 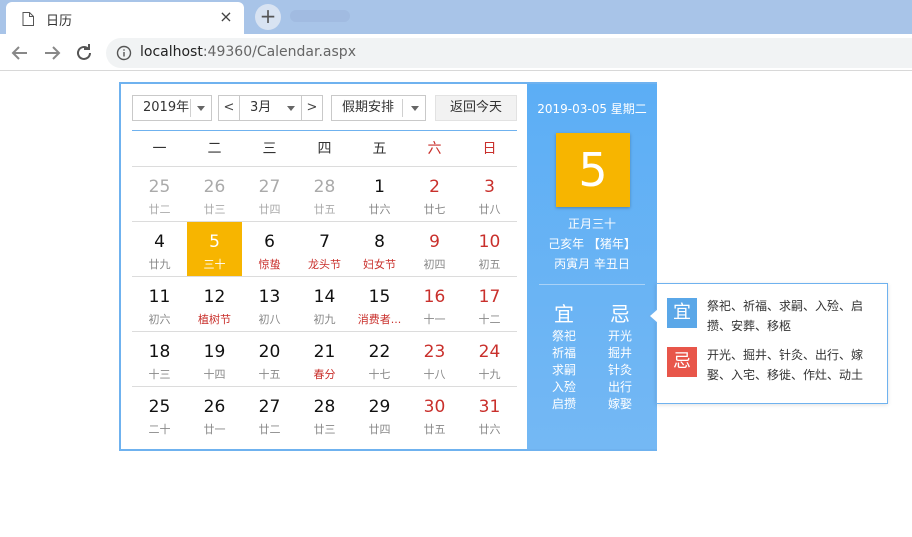 I want to click on day-cell: 3 廿八, so click(x=489, y=194).